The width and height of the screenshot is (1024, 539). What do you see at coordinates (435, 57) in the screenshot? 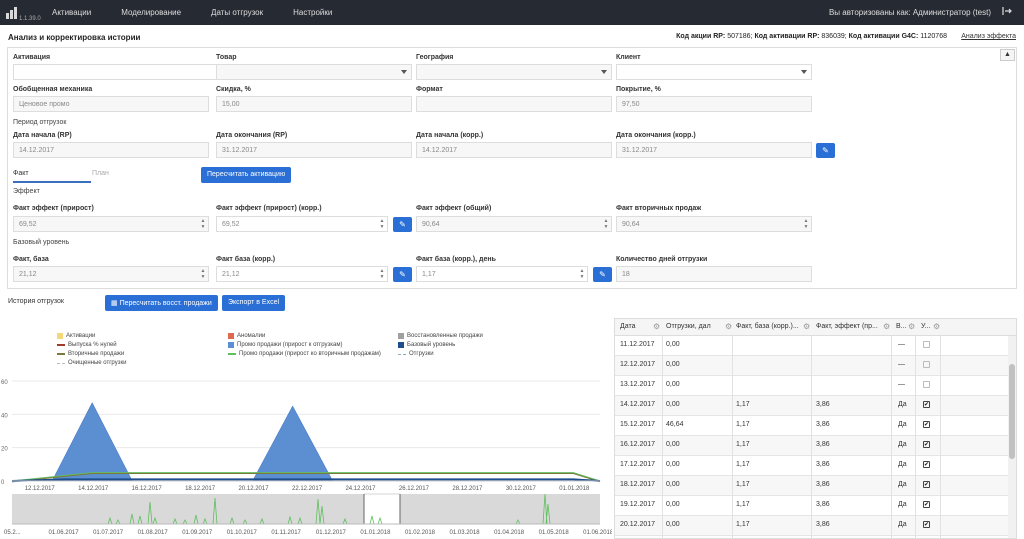
I see `geography-label: География` at bounding box center [435, 57].